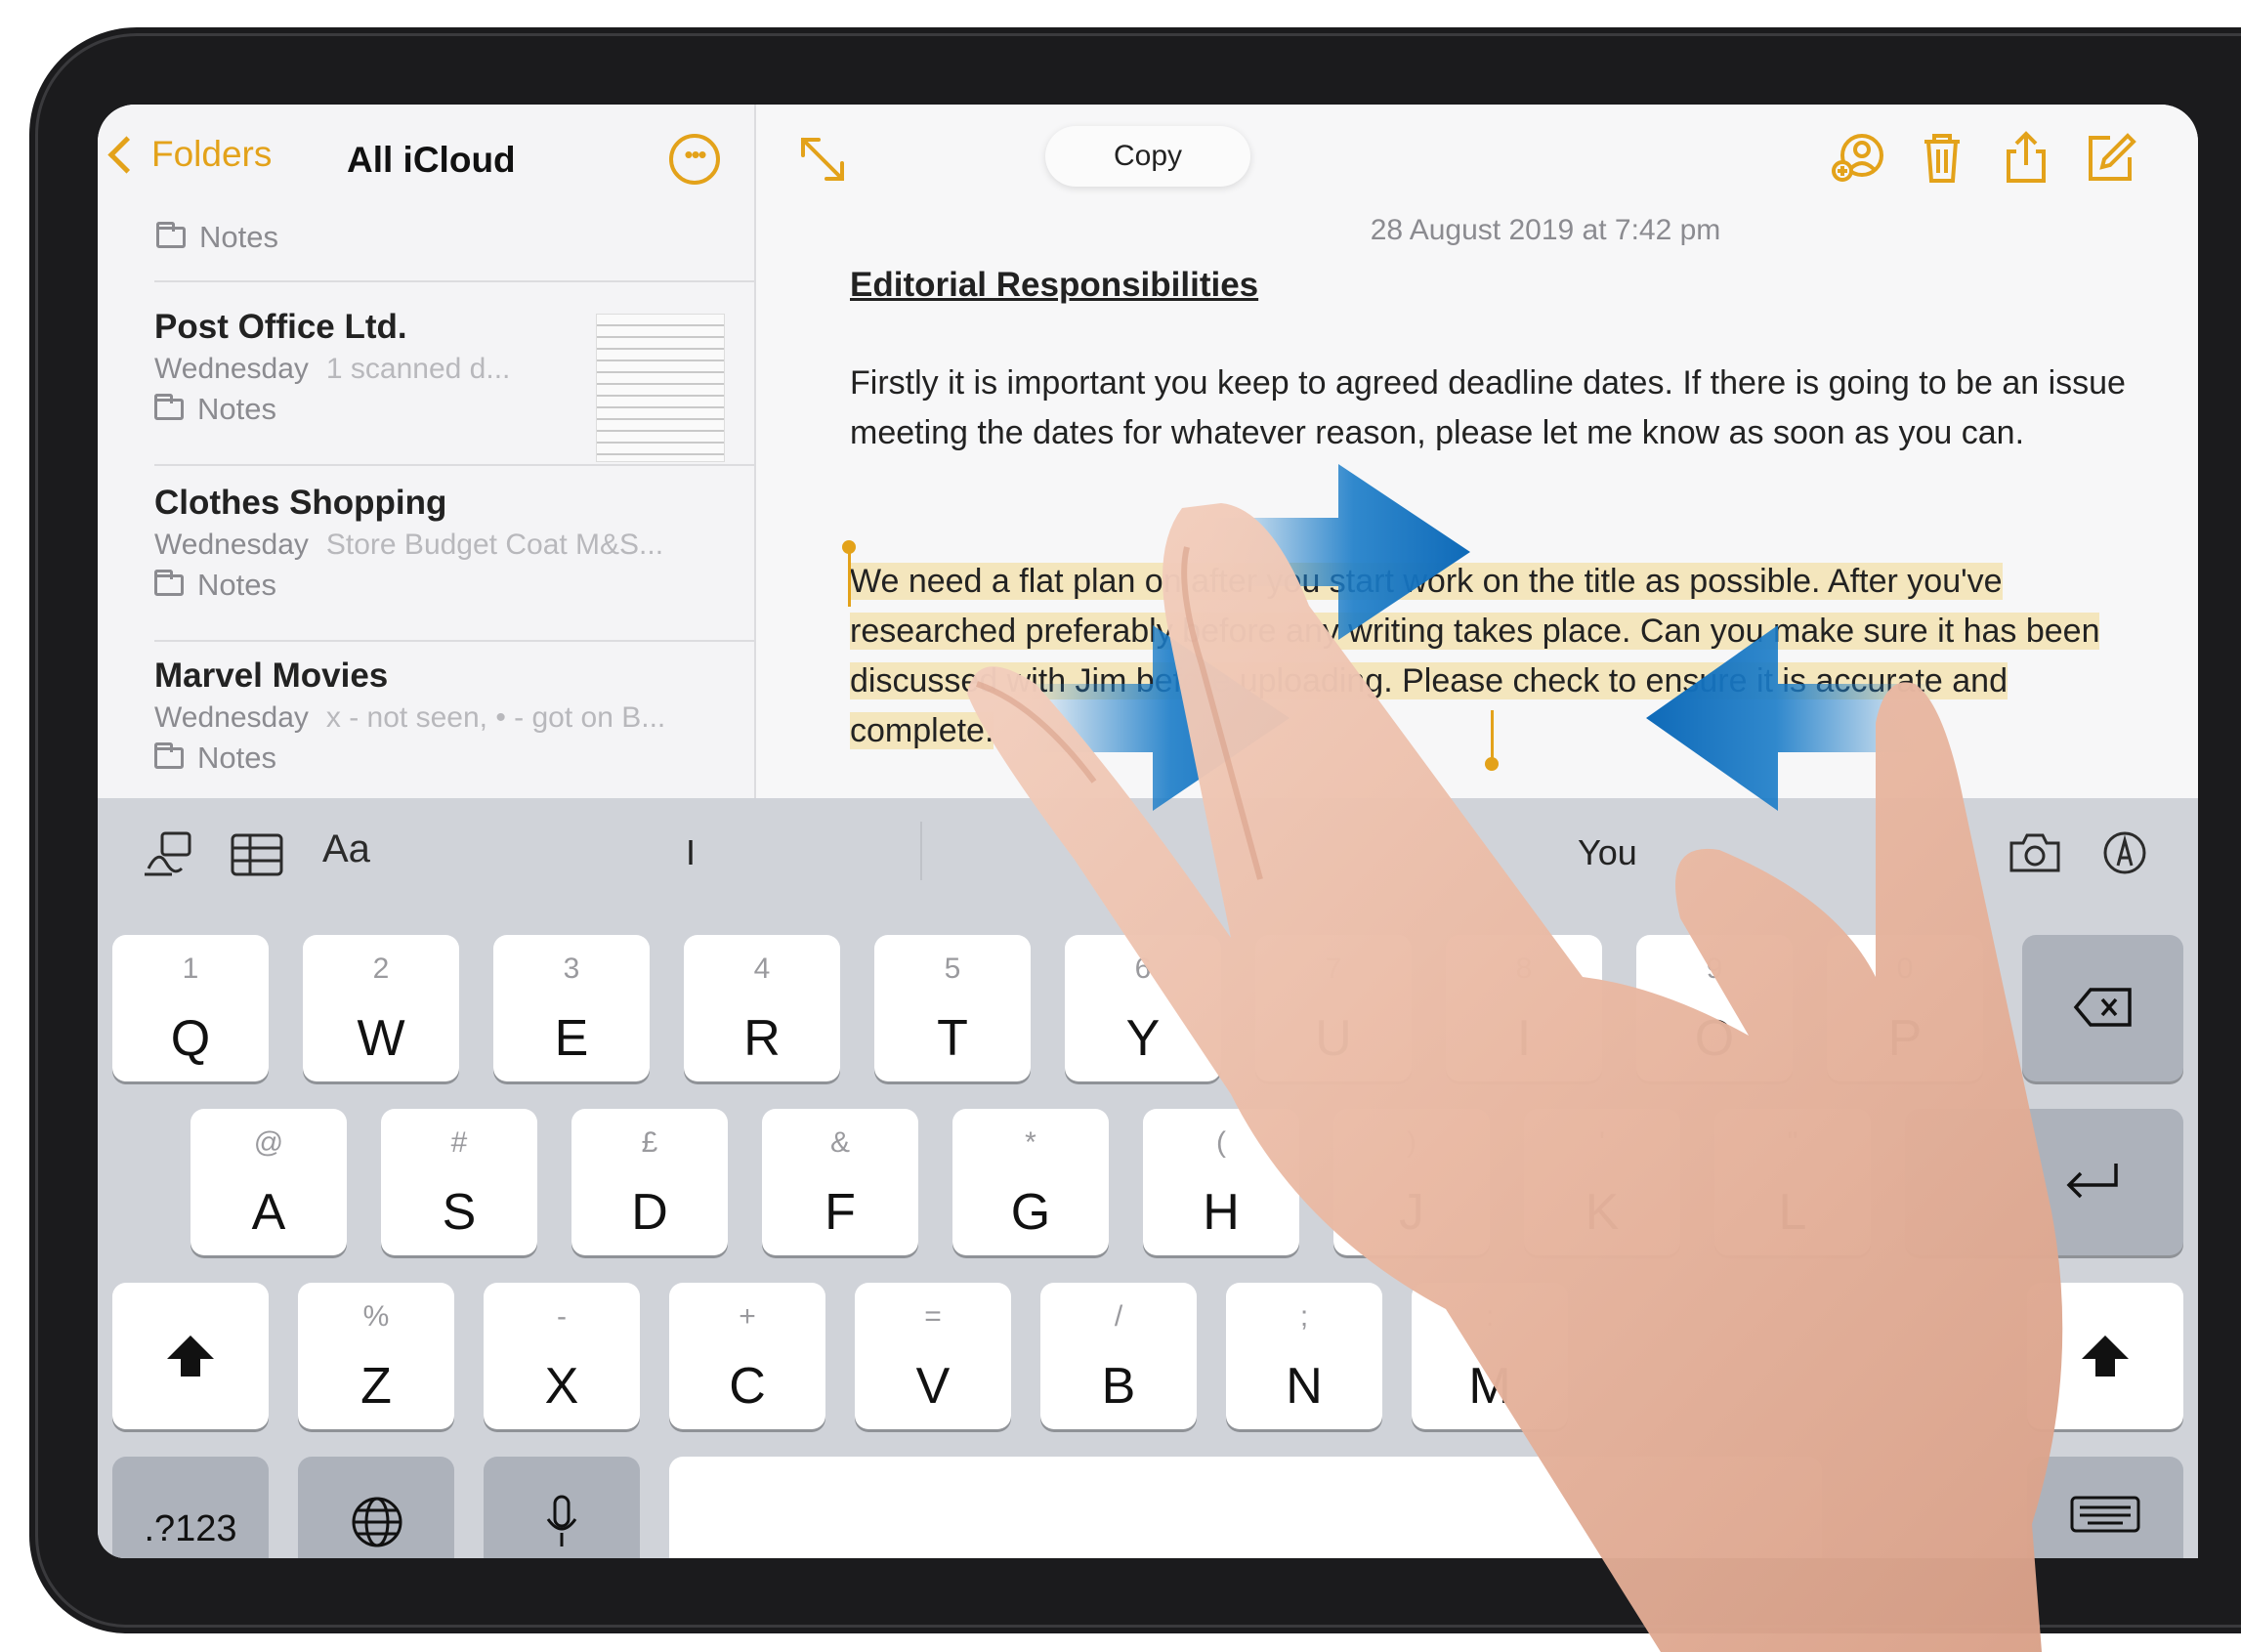 Image resolution: width=2241 pixels, height=1652 pixels. Describe the element at coordinates (691, 852) in the screenshot. I see `suggestion-left: I` at that location.